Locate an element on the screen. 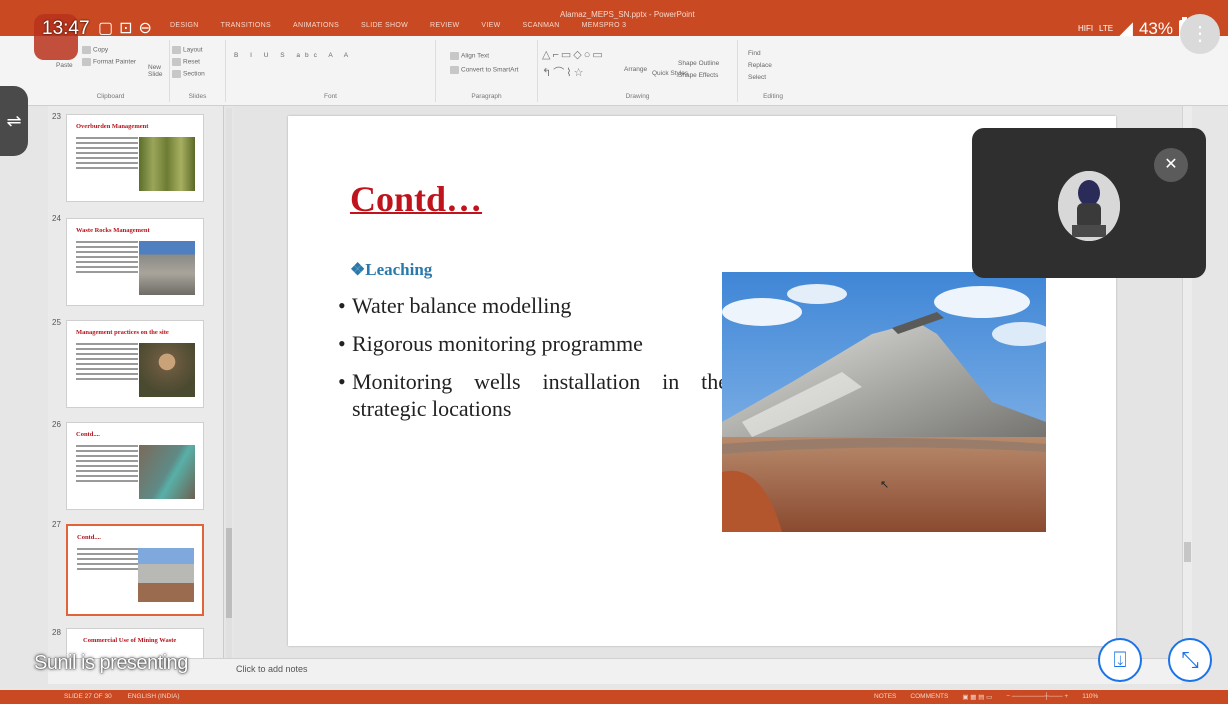  arrange-button: Arrange is located at coordinates (635, 69).